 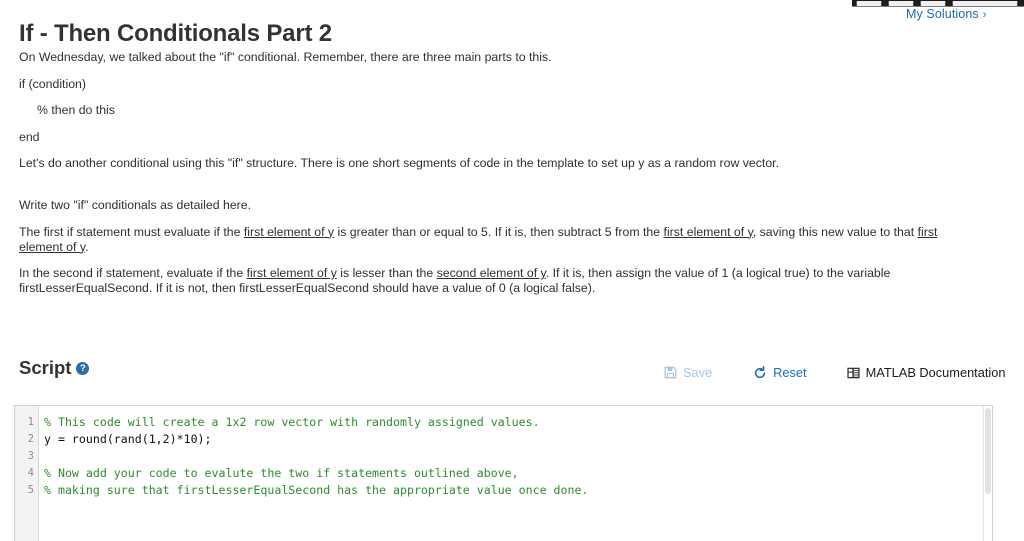 I want to click on second-if-part2: is lesser than the, so click(x=386, y=273).